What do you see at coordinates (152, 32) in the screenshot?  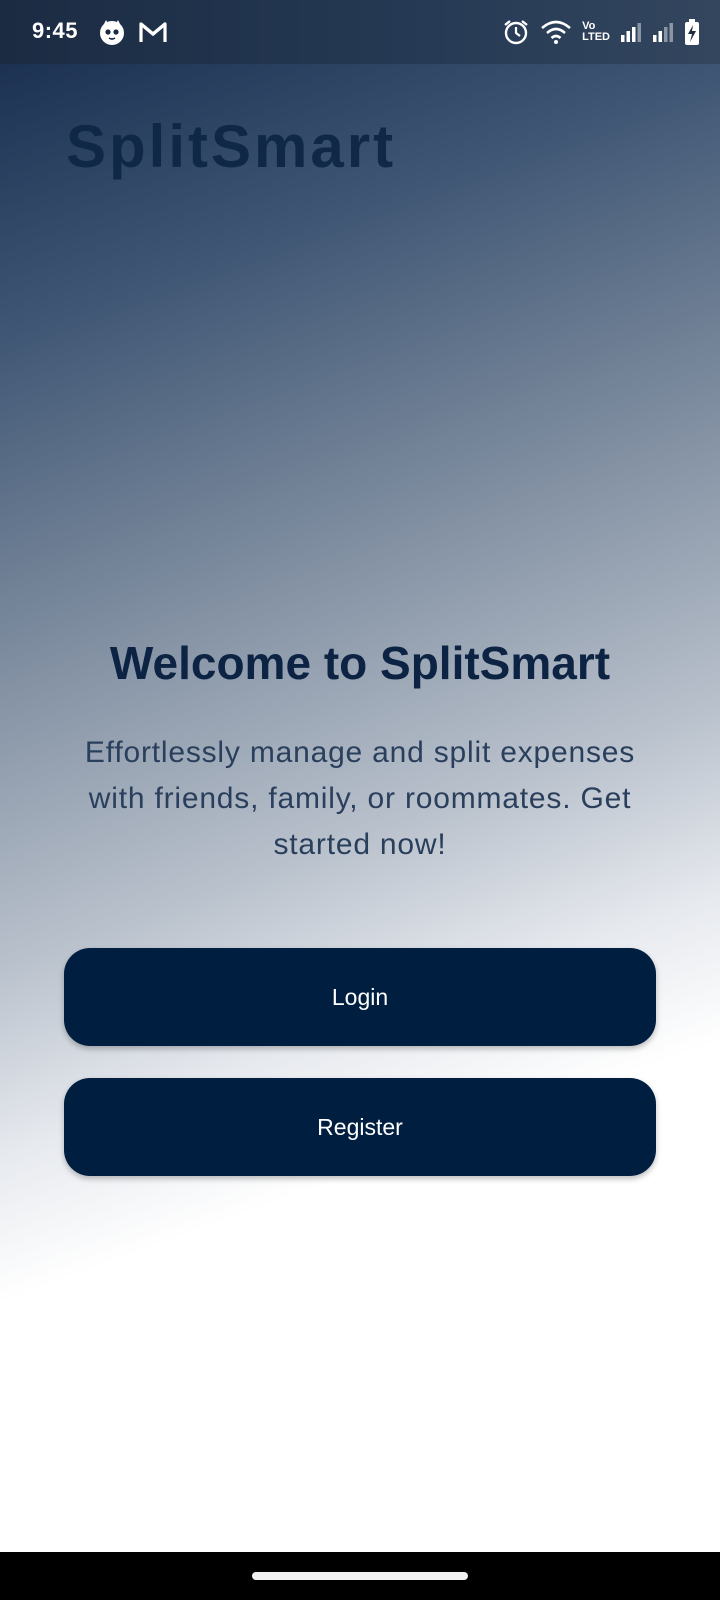 I see `gmail-icon` at bounding box center [152, 32].